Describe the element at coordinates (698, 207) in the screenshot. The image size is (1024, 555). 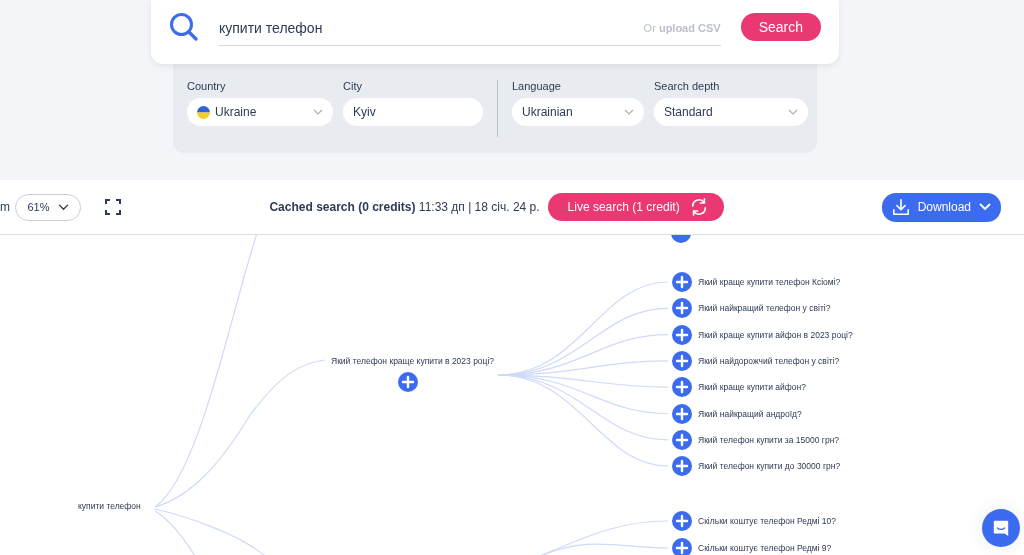
I see `refresh-icon` at that location.